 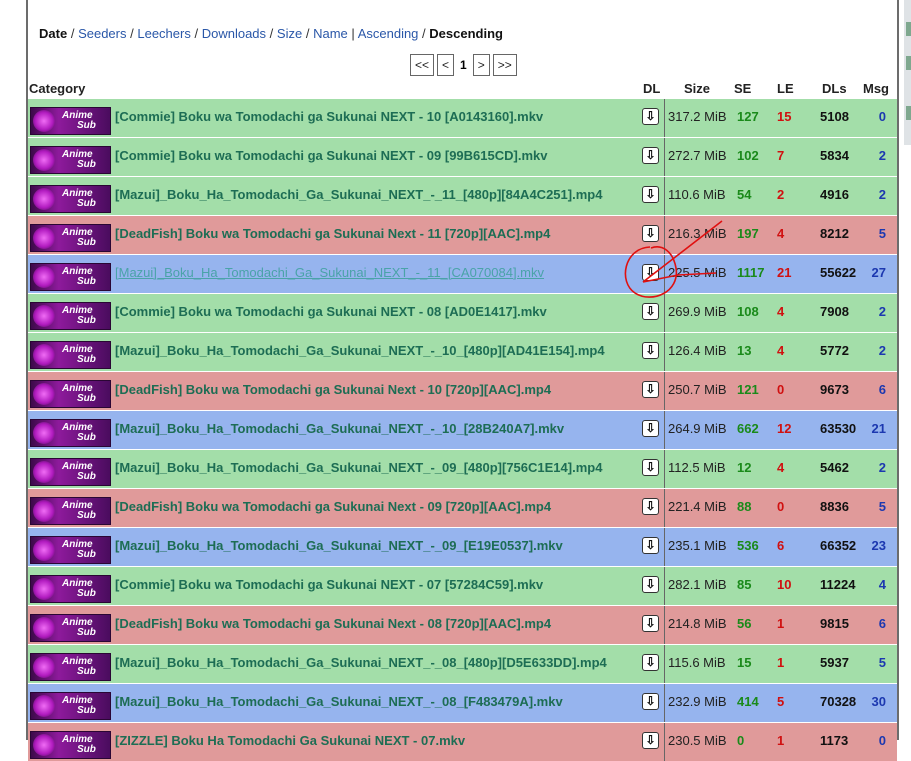 What do you see at coordinates (504, 65) in the screenshot?
I see `last-page-button: >>` at bounding box center [504, 65].